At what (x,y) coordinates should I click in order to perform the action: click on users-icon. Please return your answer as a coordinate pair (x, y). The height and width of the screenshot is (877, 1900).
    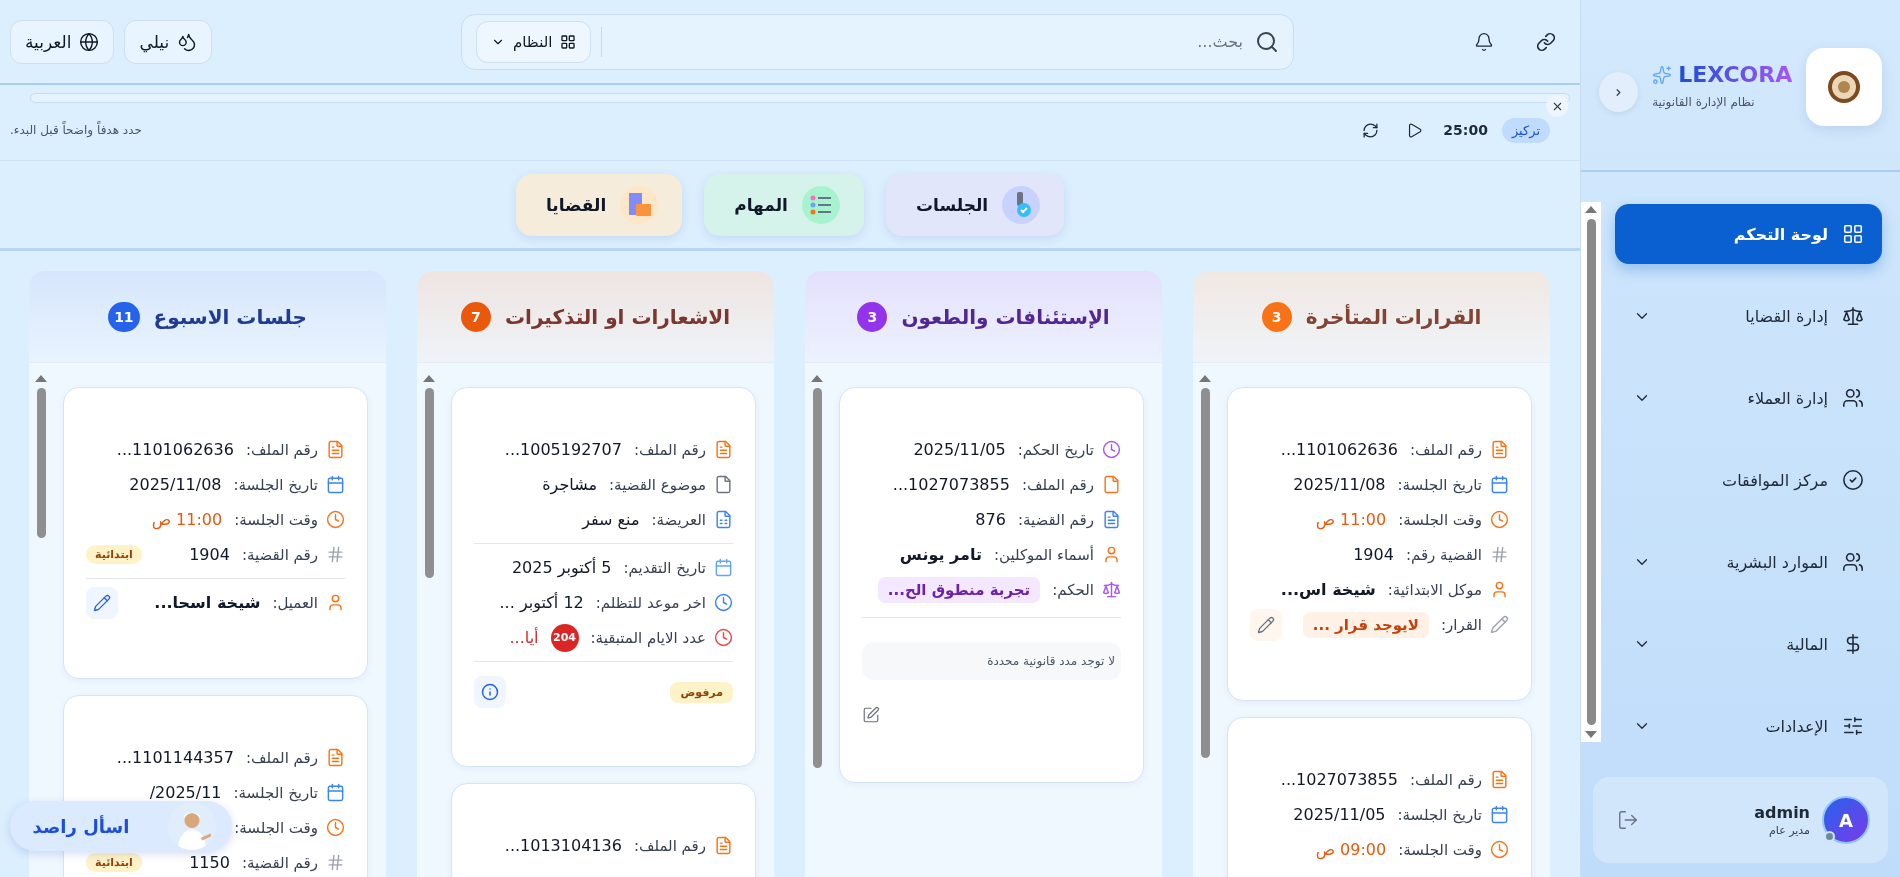
    Looking at the image, I should click on (1853, 562).